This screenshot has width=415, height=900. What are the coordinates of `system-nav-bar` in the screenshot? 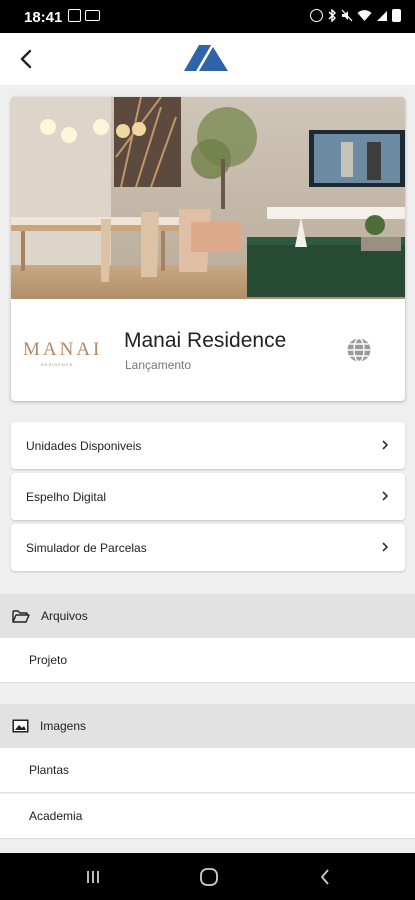 It's located at (207, 876).